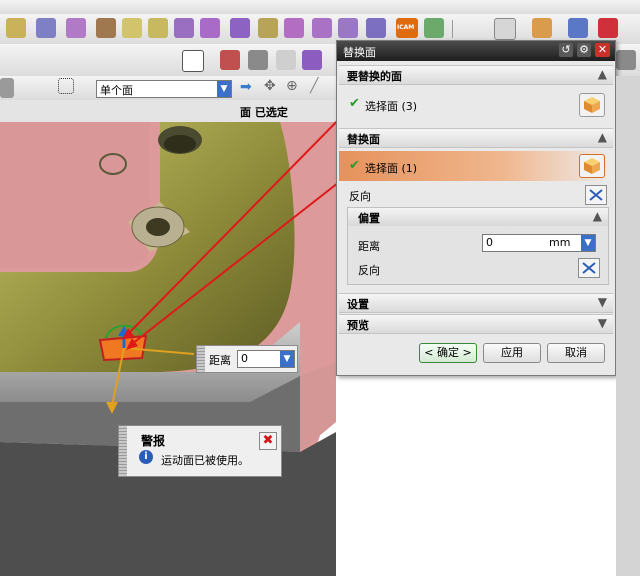 The height and width of the screenshot is (576, 640). Describe the element at coordinates (168, 111) in the screenshot. I see `status-strip: 面 已选定` at that location.